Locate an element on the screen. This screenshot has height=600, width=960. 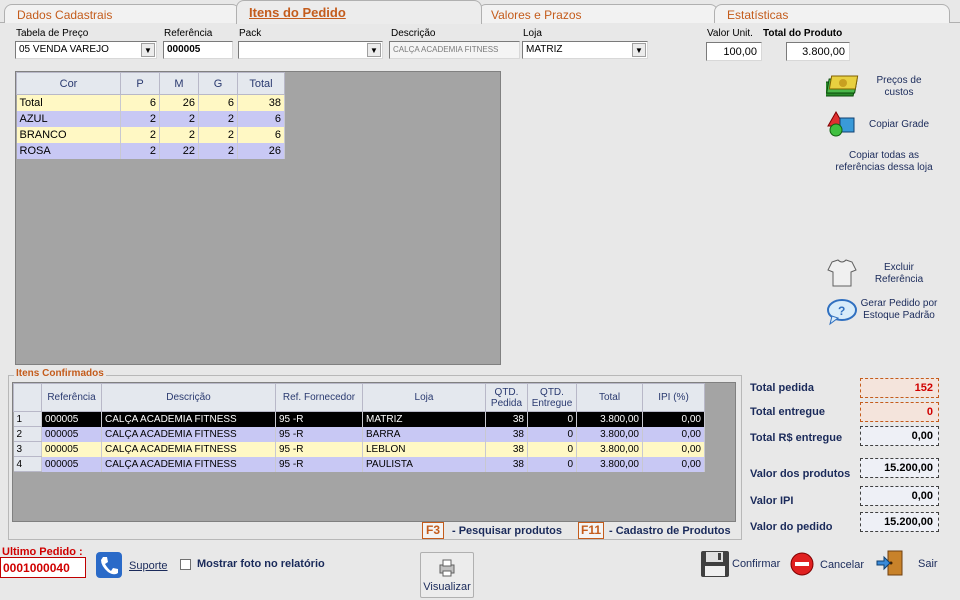
size-grid-cell: 22 is located at coordinates (179, 150).